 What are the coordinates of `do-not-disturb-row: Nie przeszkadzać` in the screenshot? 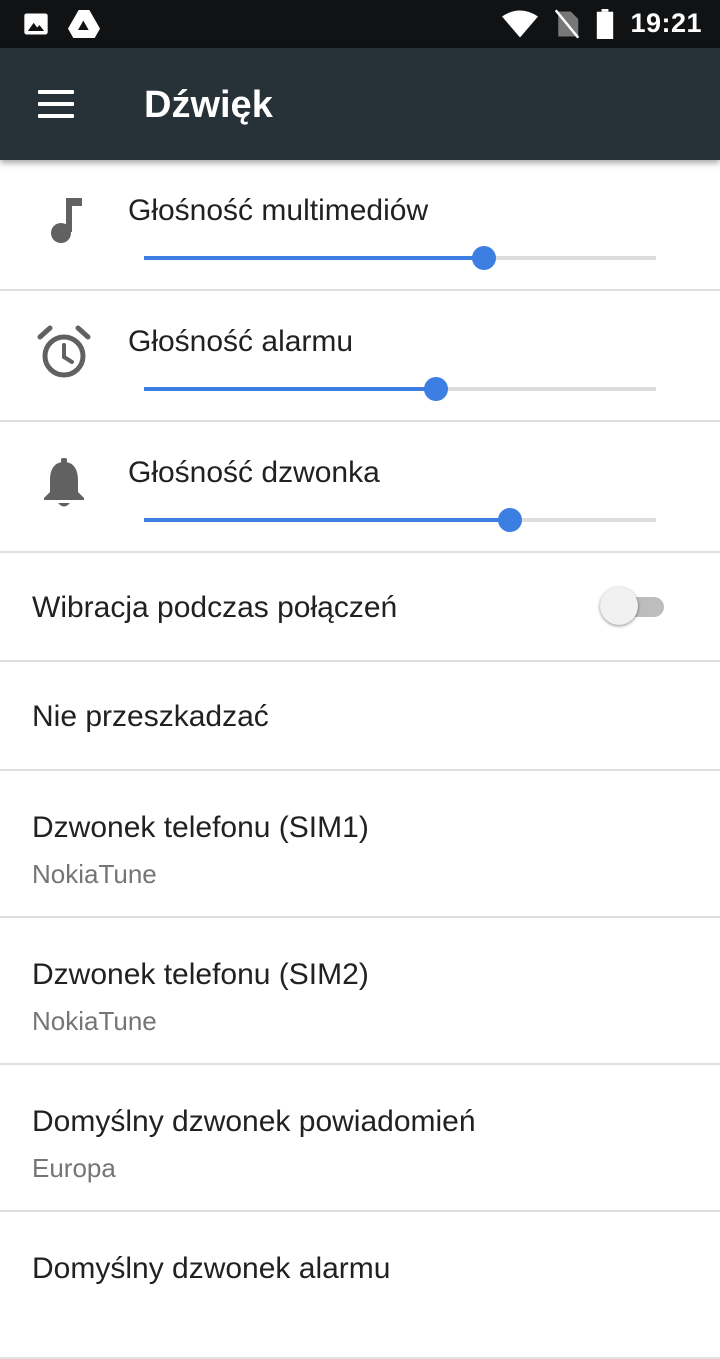 It's located at (360, 716).